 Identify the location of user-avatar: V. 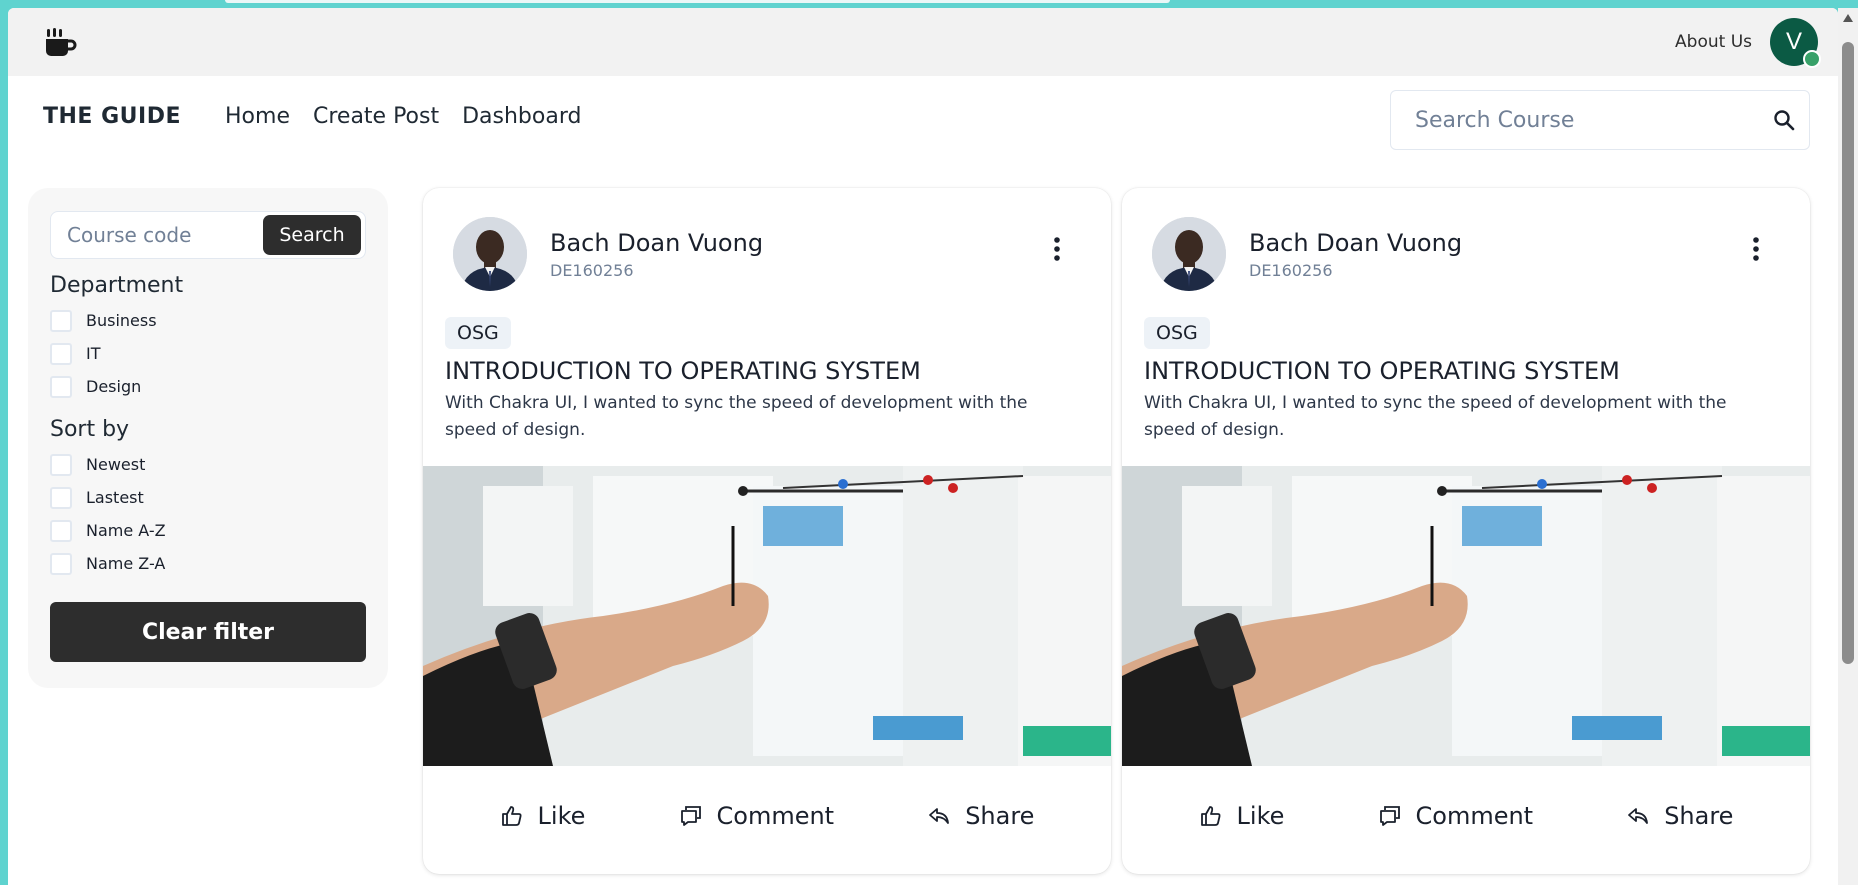
(1795, 43).